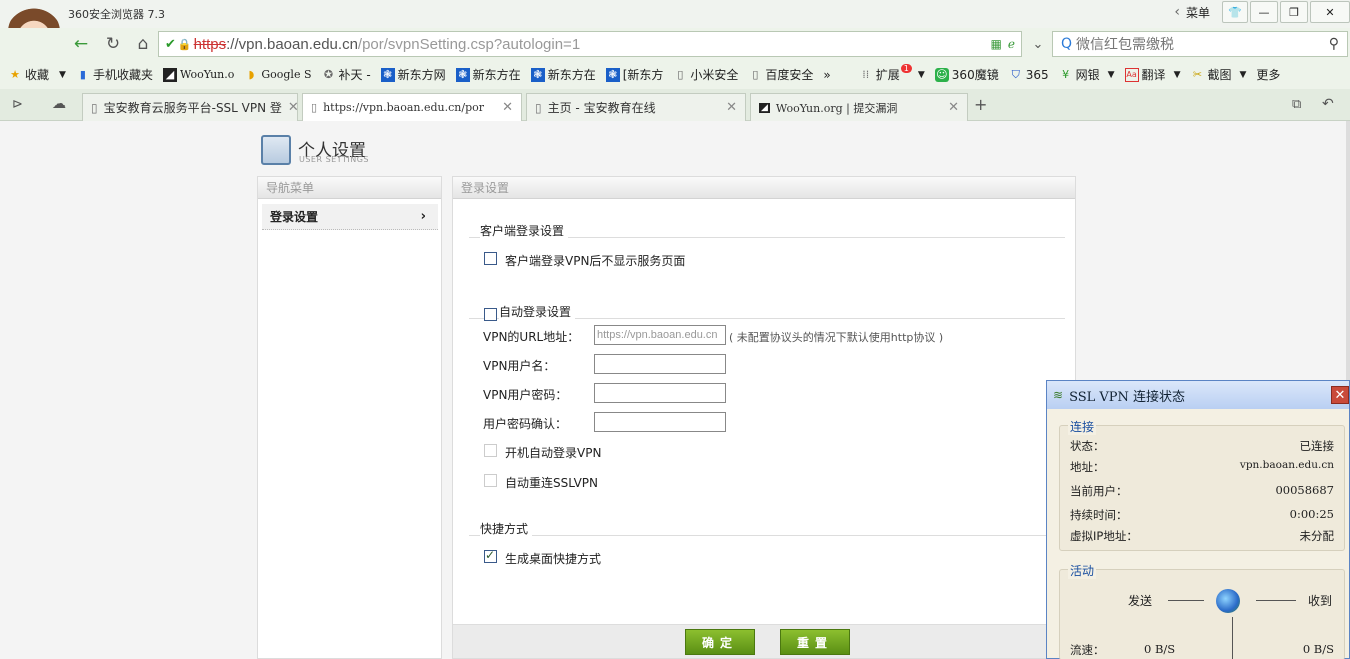 The image size is (1350, 659). What do you see at coordinates (634, 74) in the screenshot?
I see `favorite-item: ❃ [新东方` at bounding box center [634, 74].